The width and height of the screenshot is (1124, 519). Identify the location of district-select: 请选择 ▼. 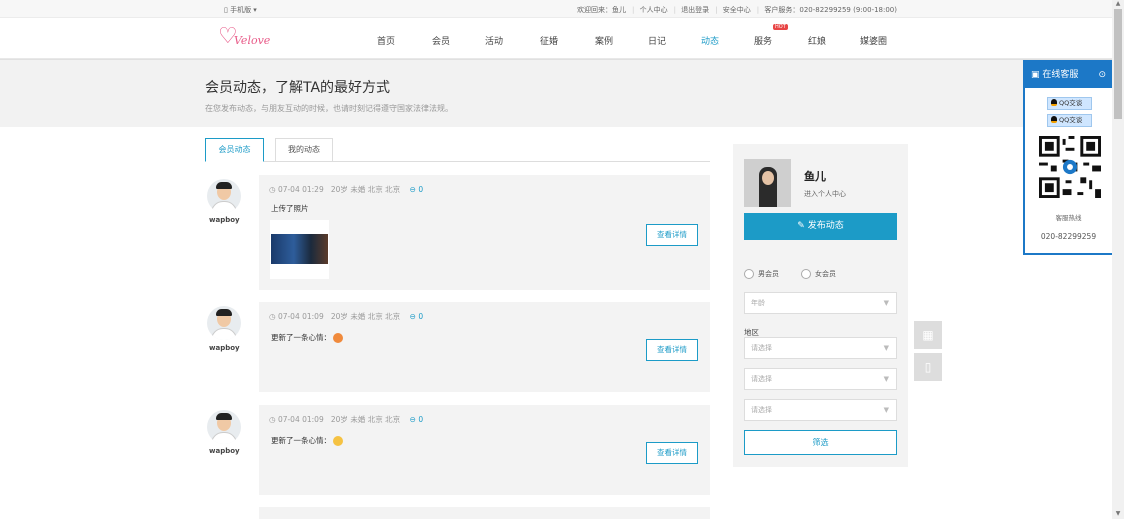
(820, 410).